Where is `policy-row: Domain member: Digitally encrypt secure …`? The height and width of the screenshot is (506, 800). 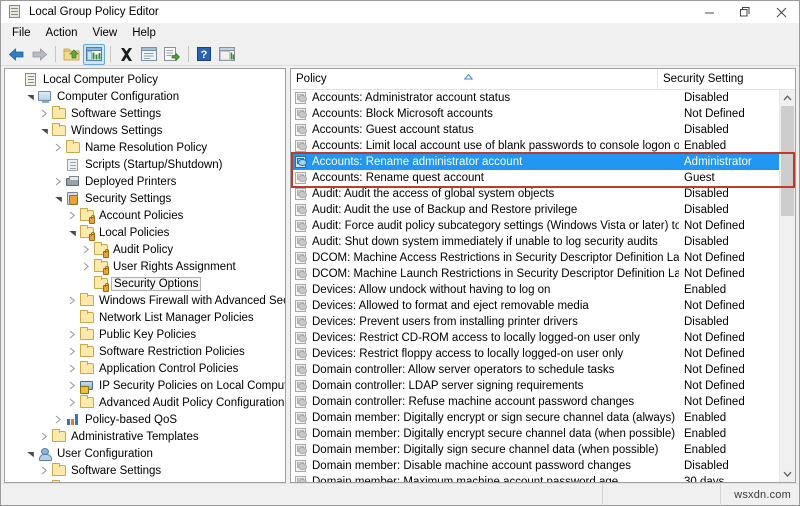 policy-row: Domain member: Digitally encrypt secure … is located at coordinates (535, 434).